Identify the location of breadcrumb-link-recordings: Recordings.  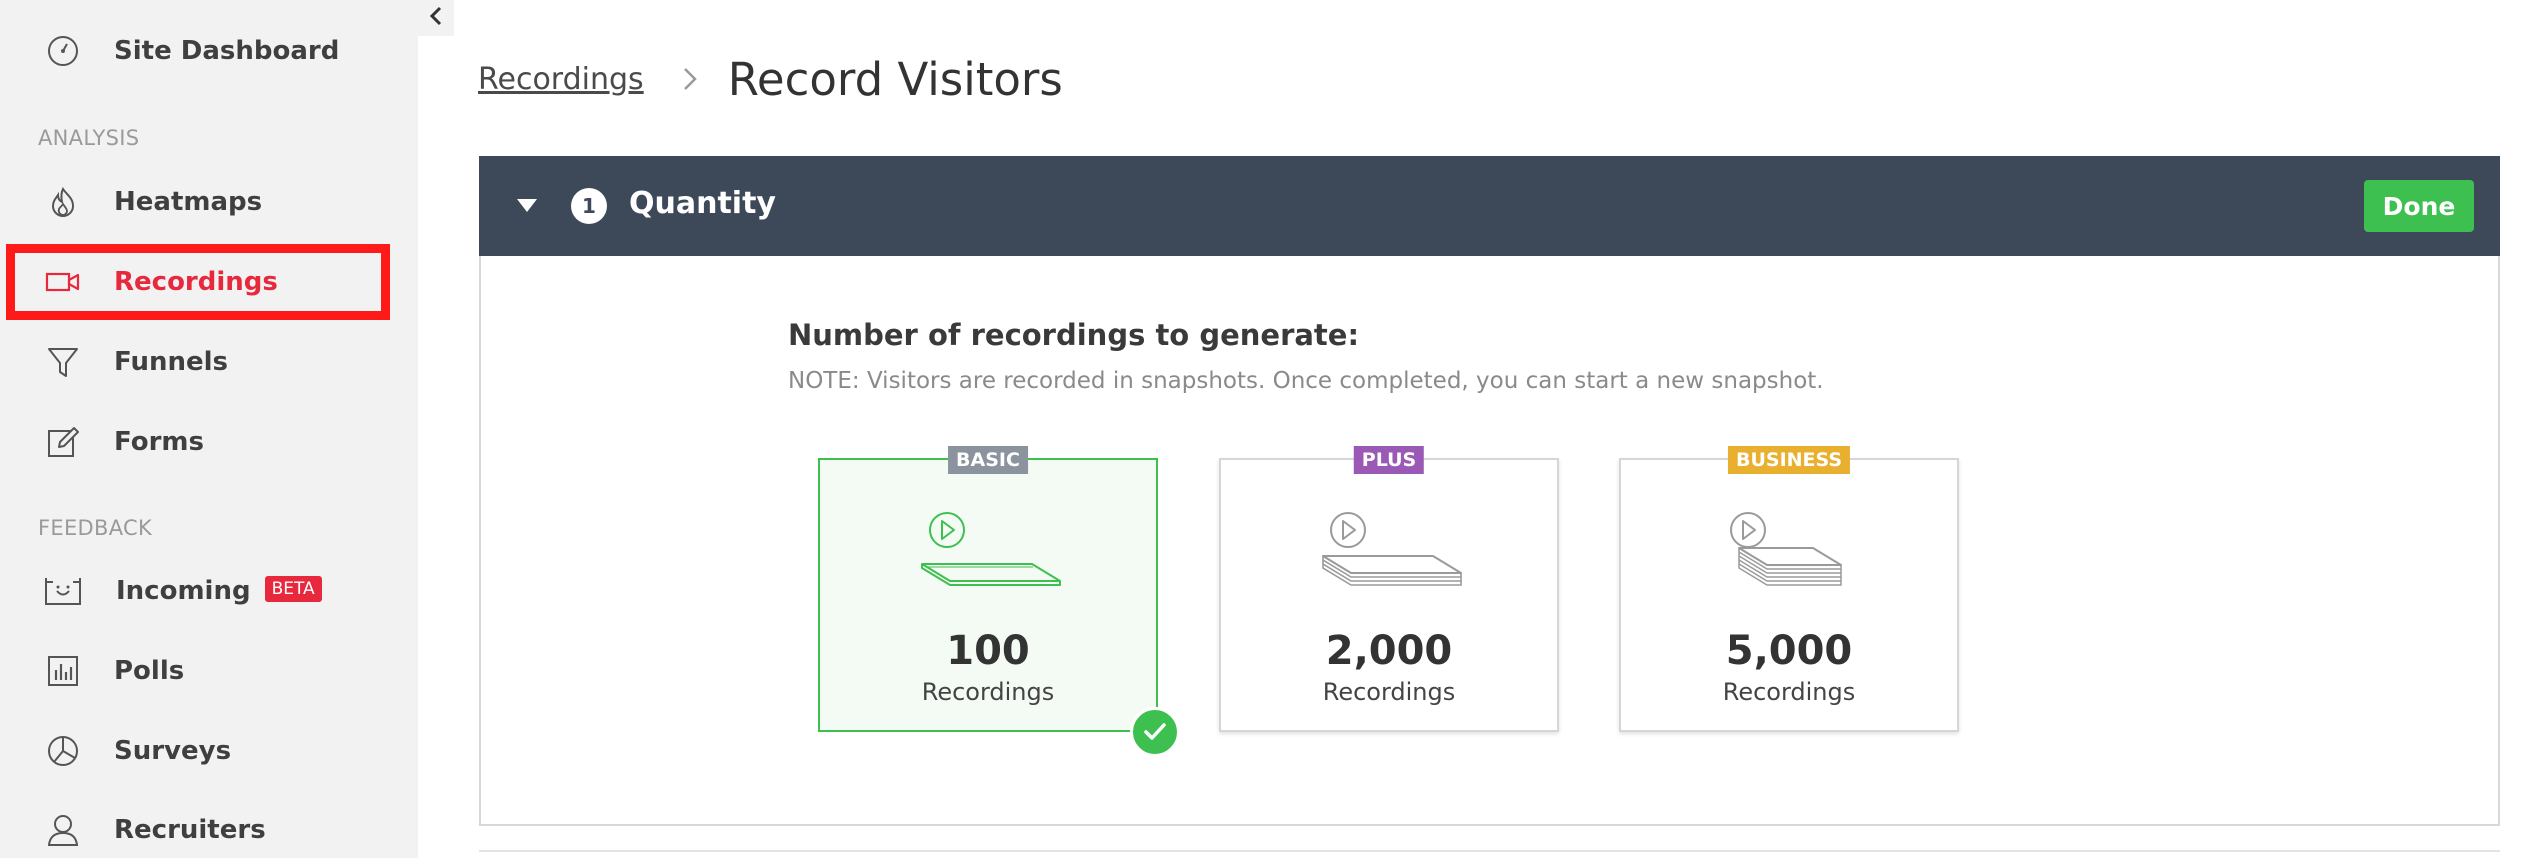
(561, 79).